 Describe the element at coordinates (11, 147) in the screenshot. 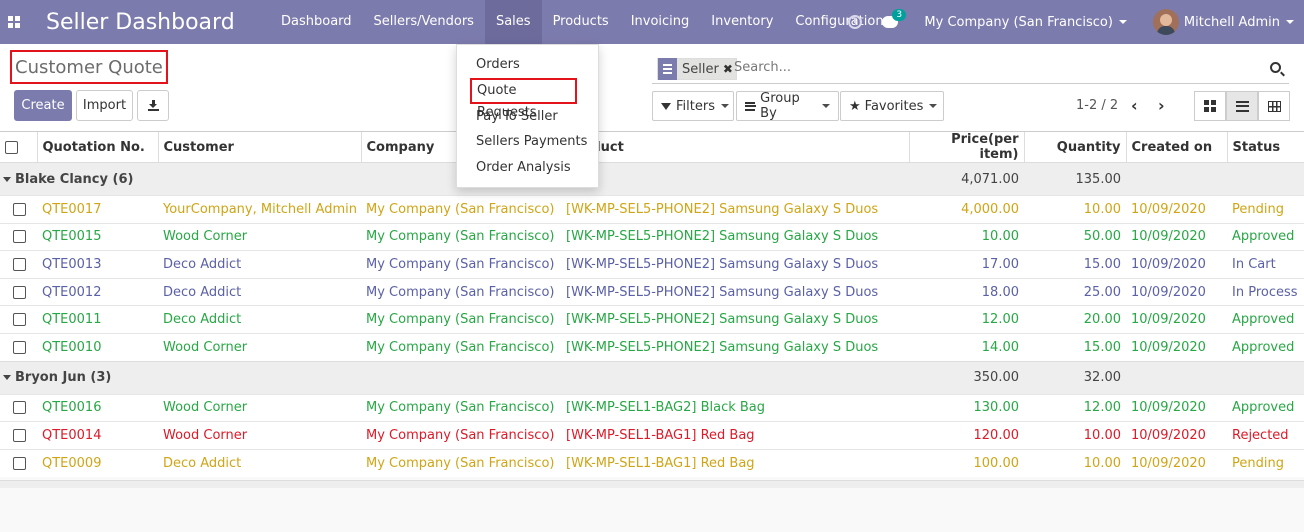

I see `select-all-checkbox` at that location.